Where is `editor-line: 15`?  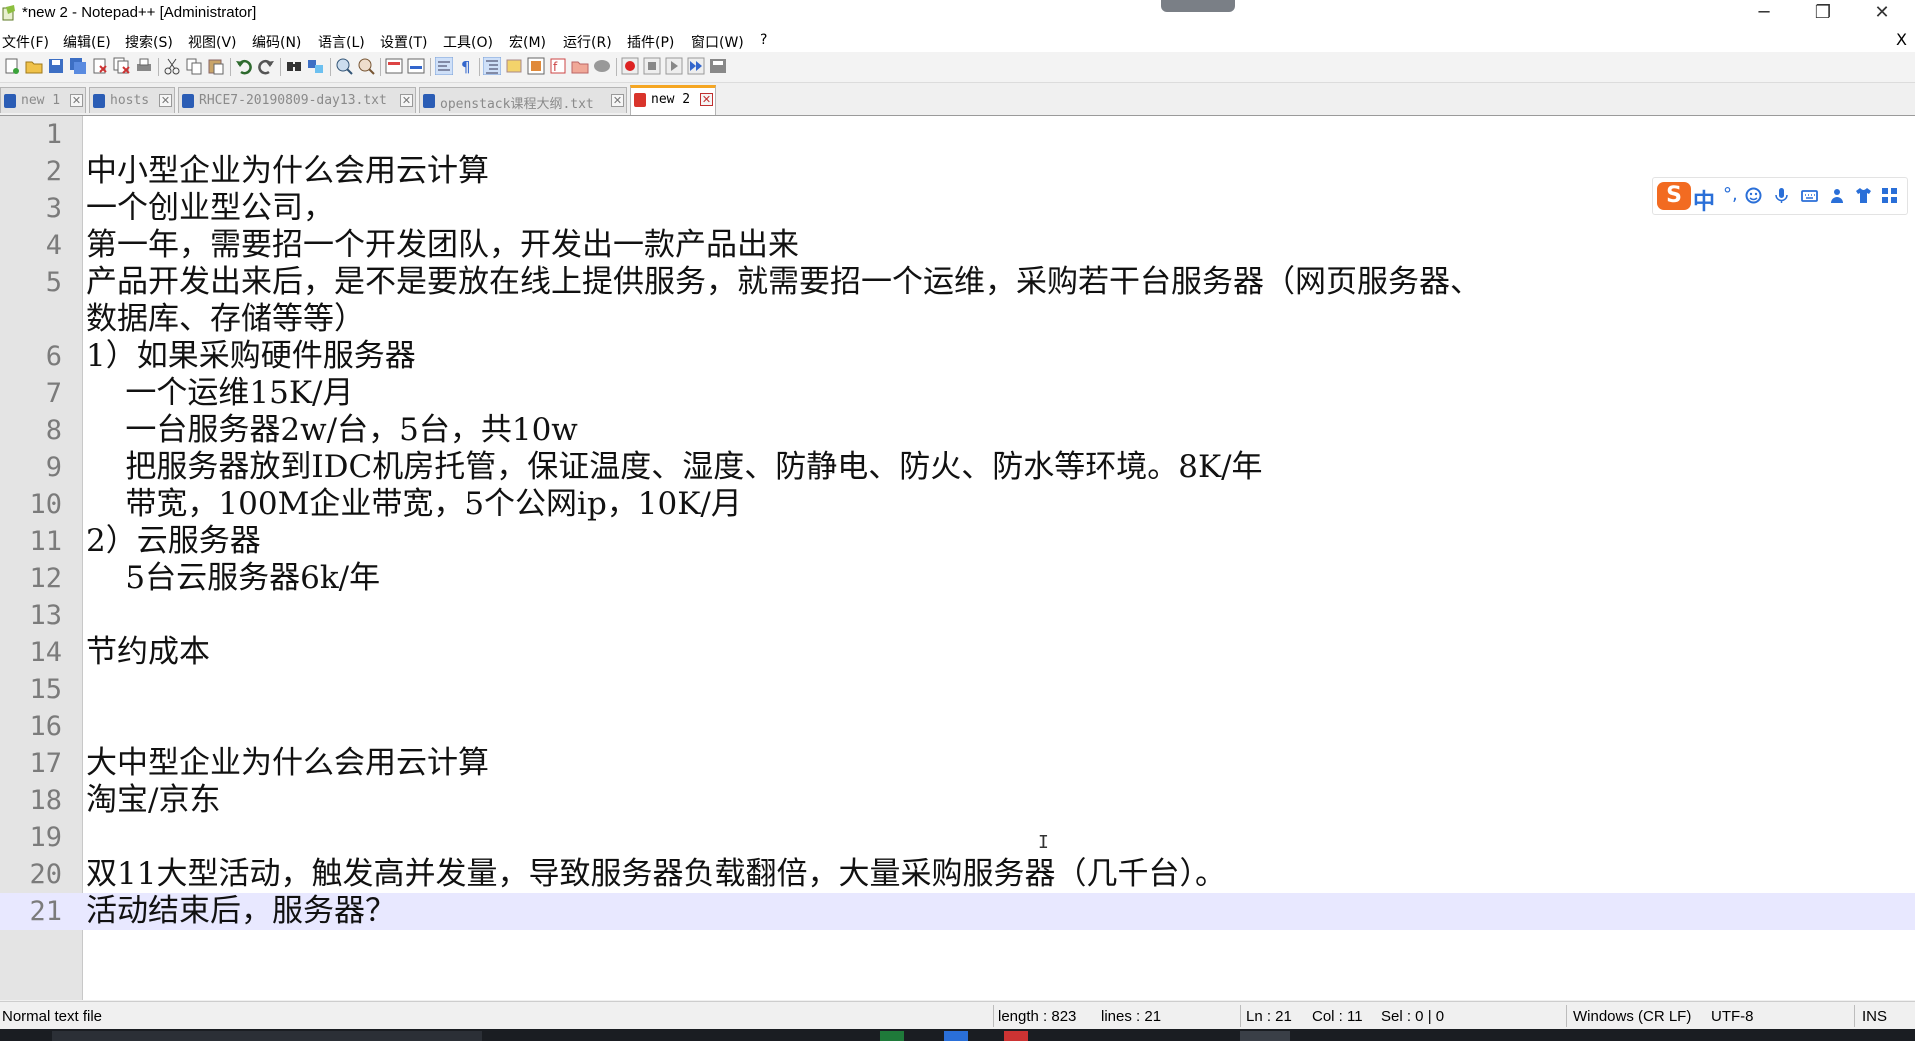 editor-line: 15 is located at coordinates (957, 689).